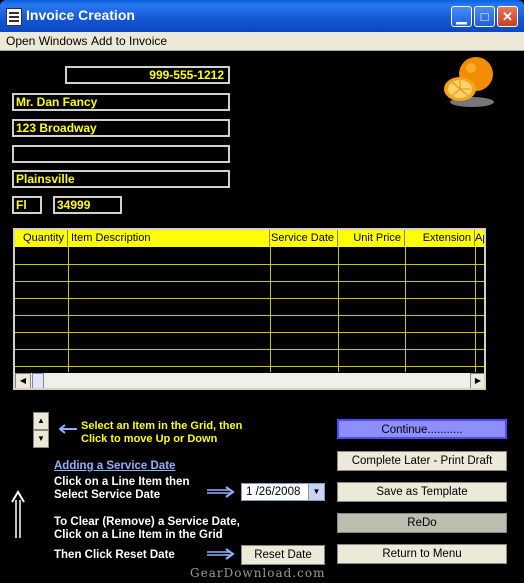  What do you see at coordinates (122, 482) in the screenshot?
I see `service-instruction-line1: Click on a Line Item then` at bounding box center [122, 482].